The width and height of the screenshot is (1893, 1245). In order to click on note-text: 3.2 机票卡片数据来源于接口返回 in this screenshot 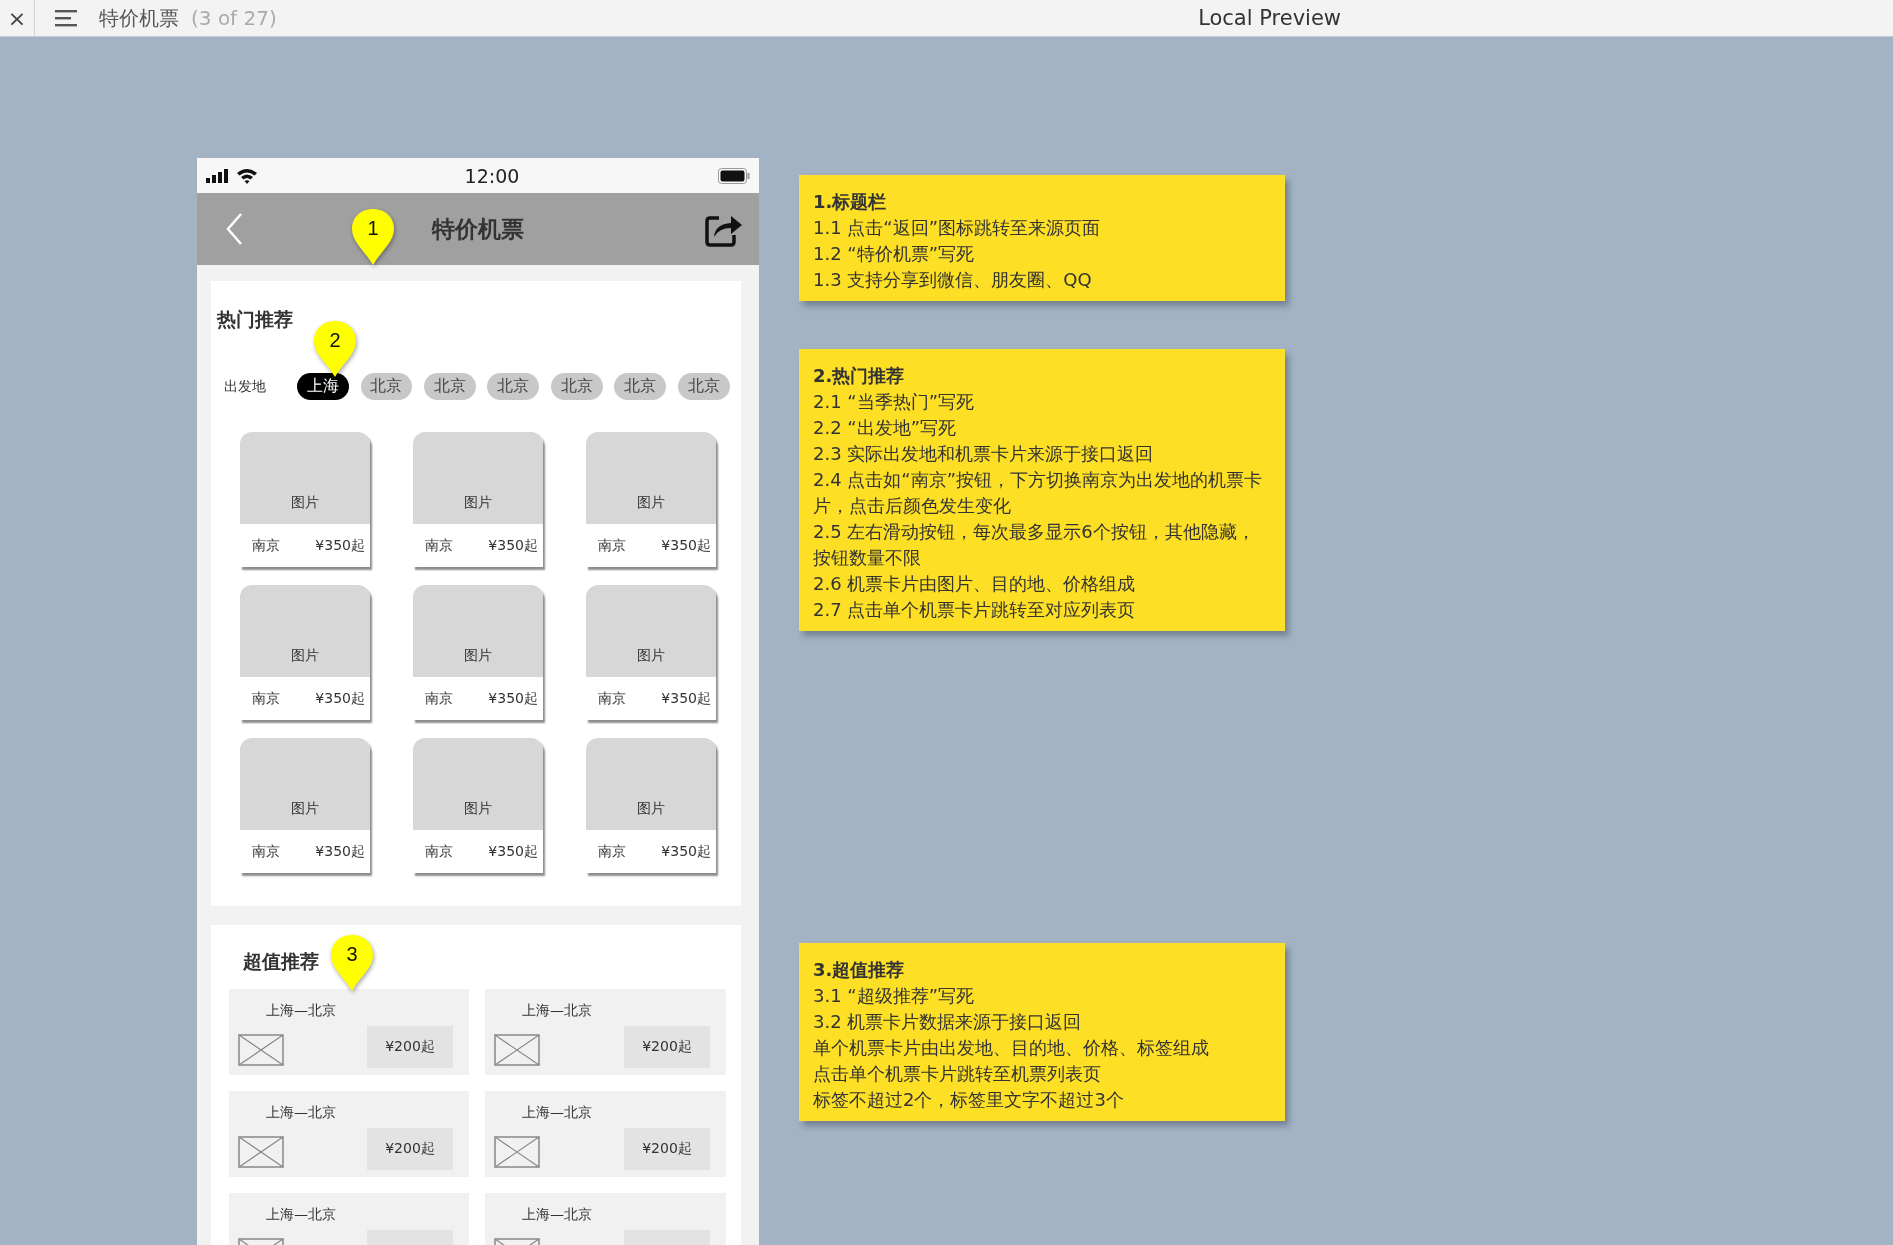, I will do `click(948, 1022)`.